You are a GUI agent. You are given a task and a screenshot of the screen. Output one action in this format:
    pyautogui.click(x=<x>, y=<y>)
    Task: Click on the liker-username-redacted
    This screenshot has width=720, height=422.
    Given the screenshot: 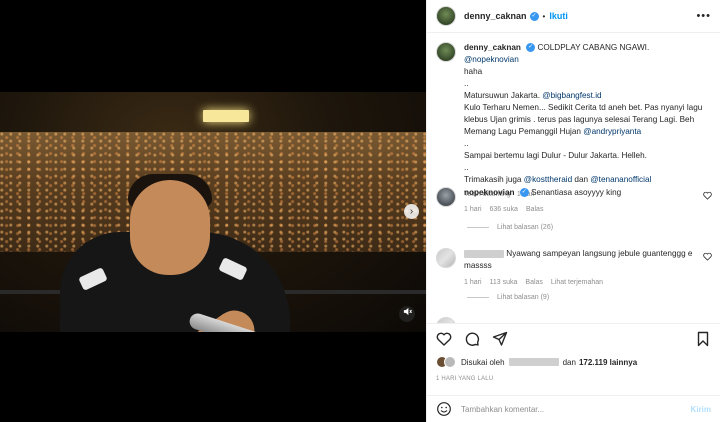 What is the action you would take?
    pyautogui.click(x=533, y=362)
    